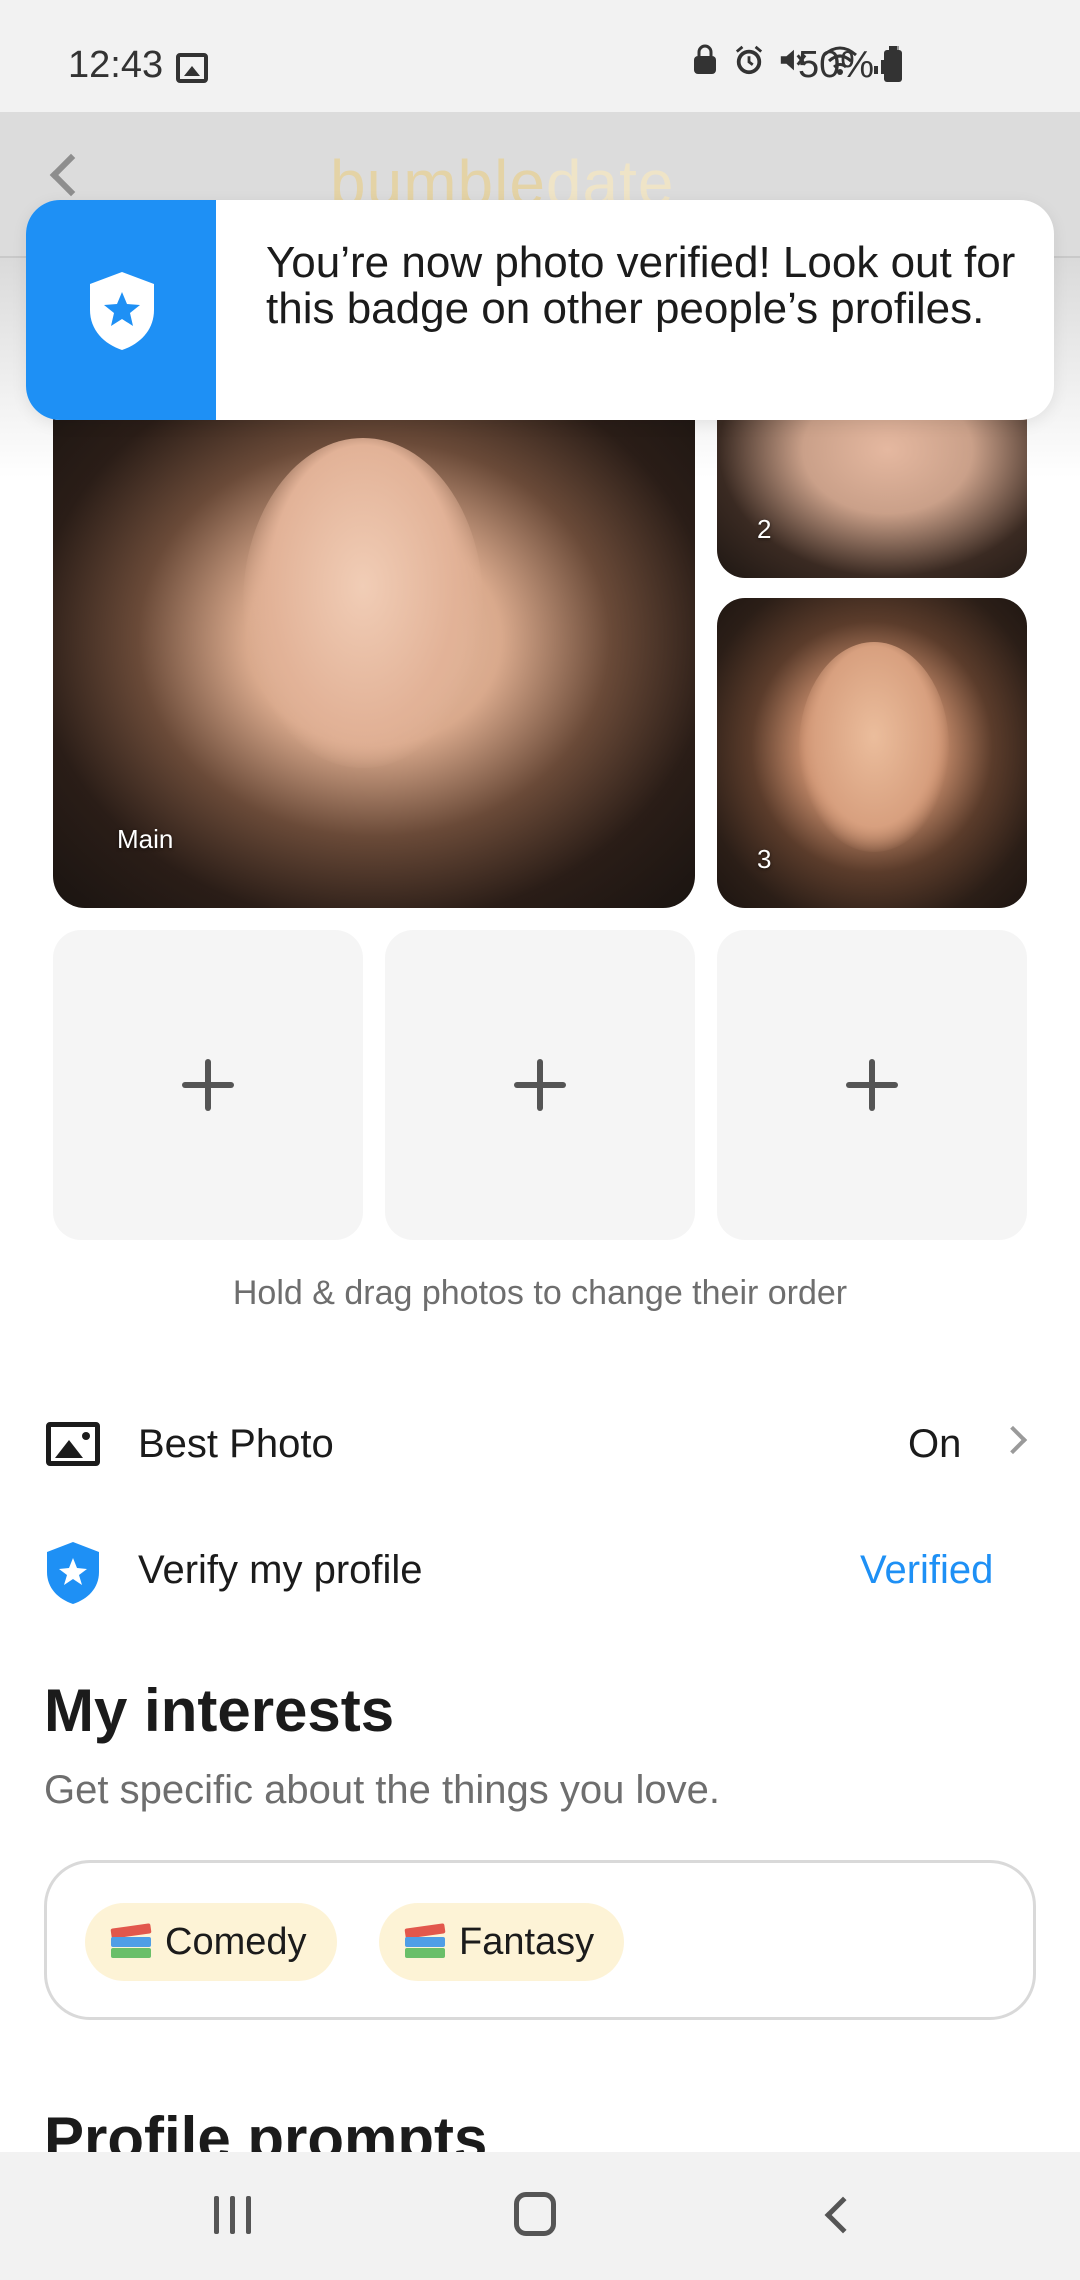 This screenshot has height=2280, width=1080. What do you see at coordinates (363, 603) in the screenshot?
I see `main-photo-face` at bounding box center [363, 603].